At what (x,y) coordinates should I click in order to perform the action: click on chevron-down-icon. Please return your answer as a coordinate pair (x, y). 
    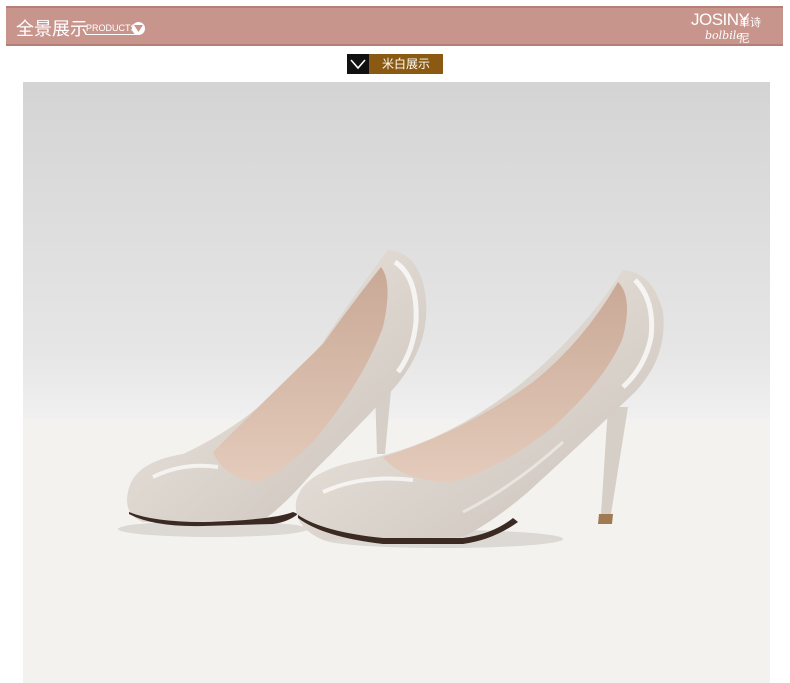
    Looking at the image, I should click on (138, 28).